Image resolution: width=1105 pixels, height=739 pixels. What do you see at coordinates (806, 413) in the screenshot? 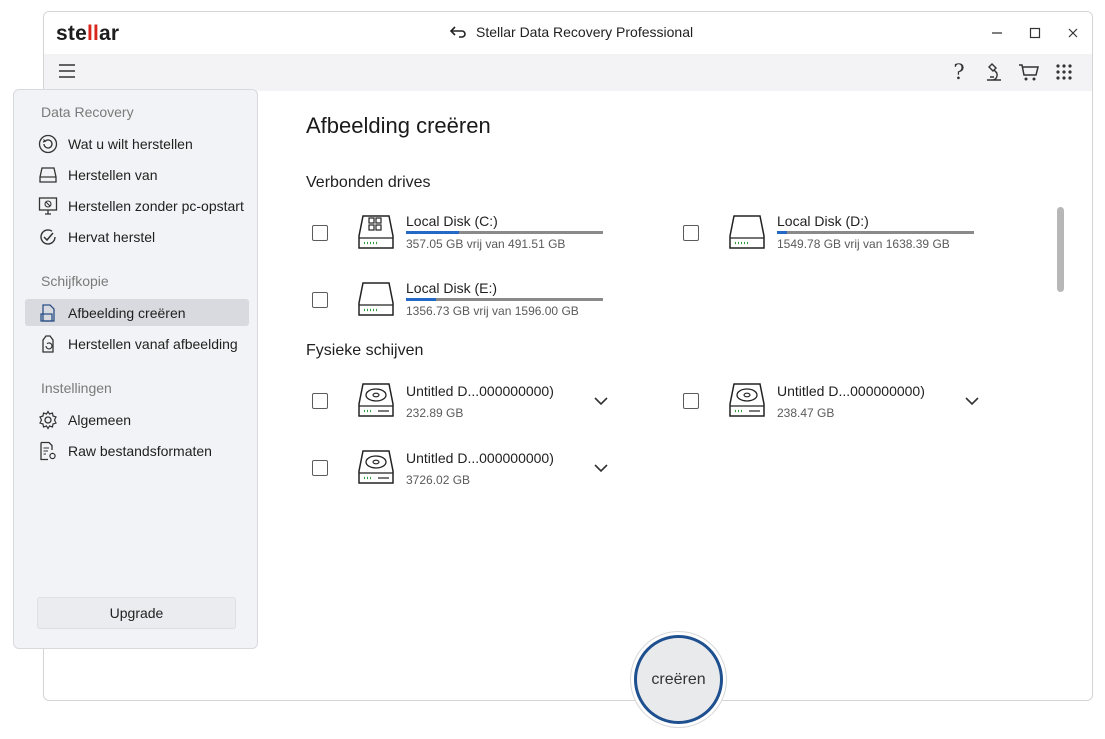
I see `physical-disk-2-size: 238.47 GB` at bounding box center [806, 413].